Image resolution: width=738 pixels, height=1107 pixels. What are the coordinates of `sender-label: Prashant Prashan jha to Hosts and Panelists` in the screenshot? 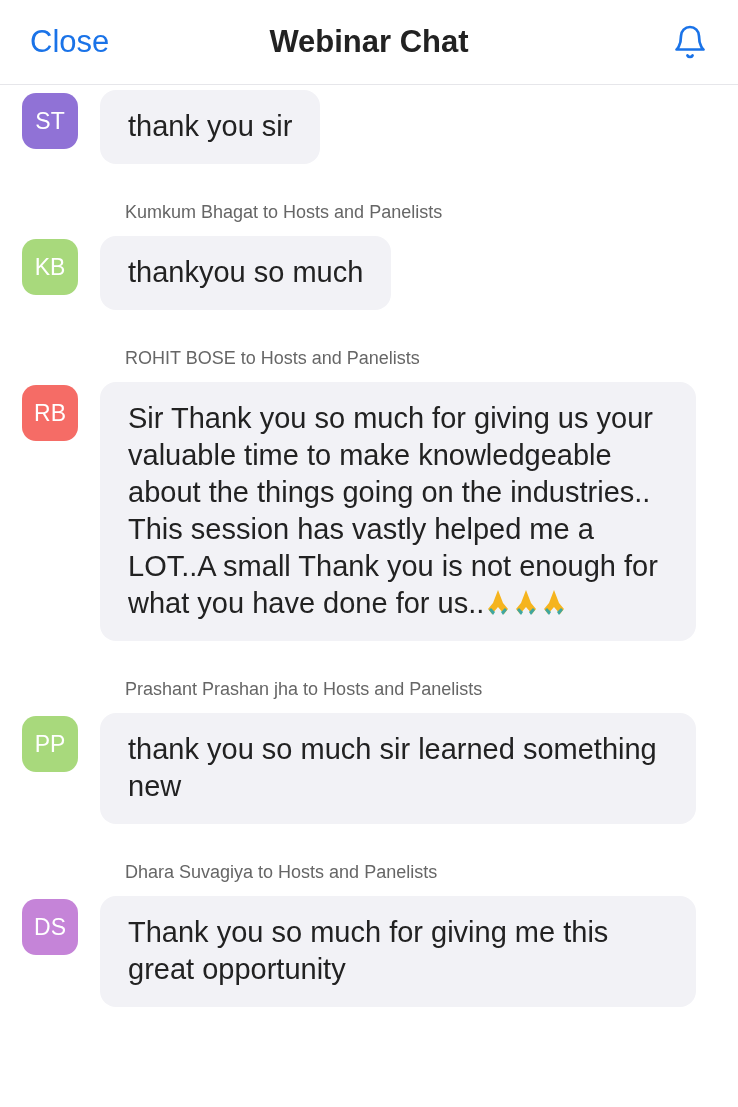 It's located at (304, 689).